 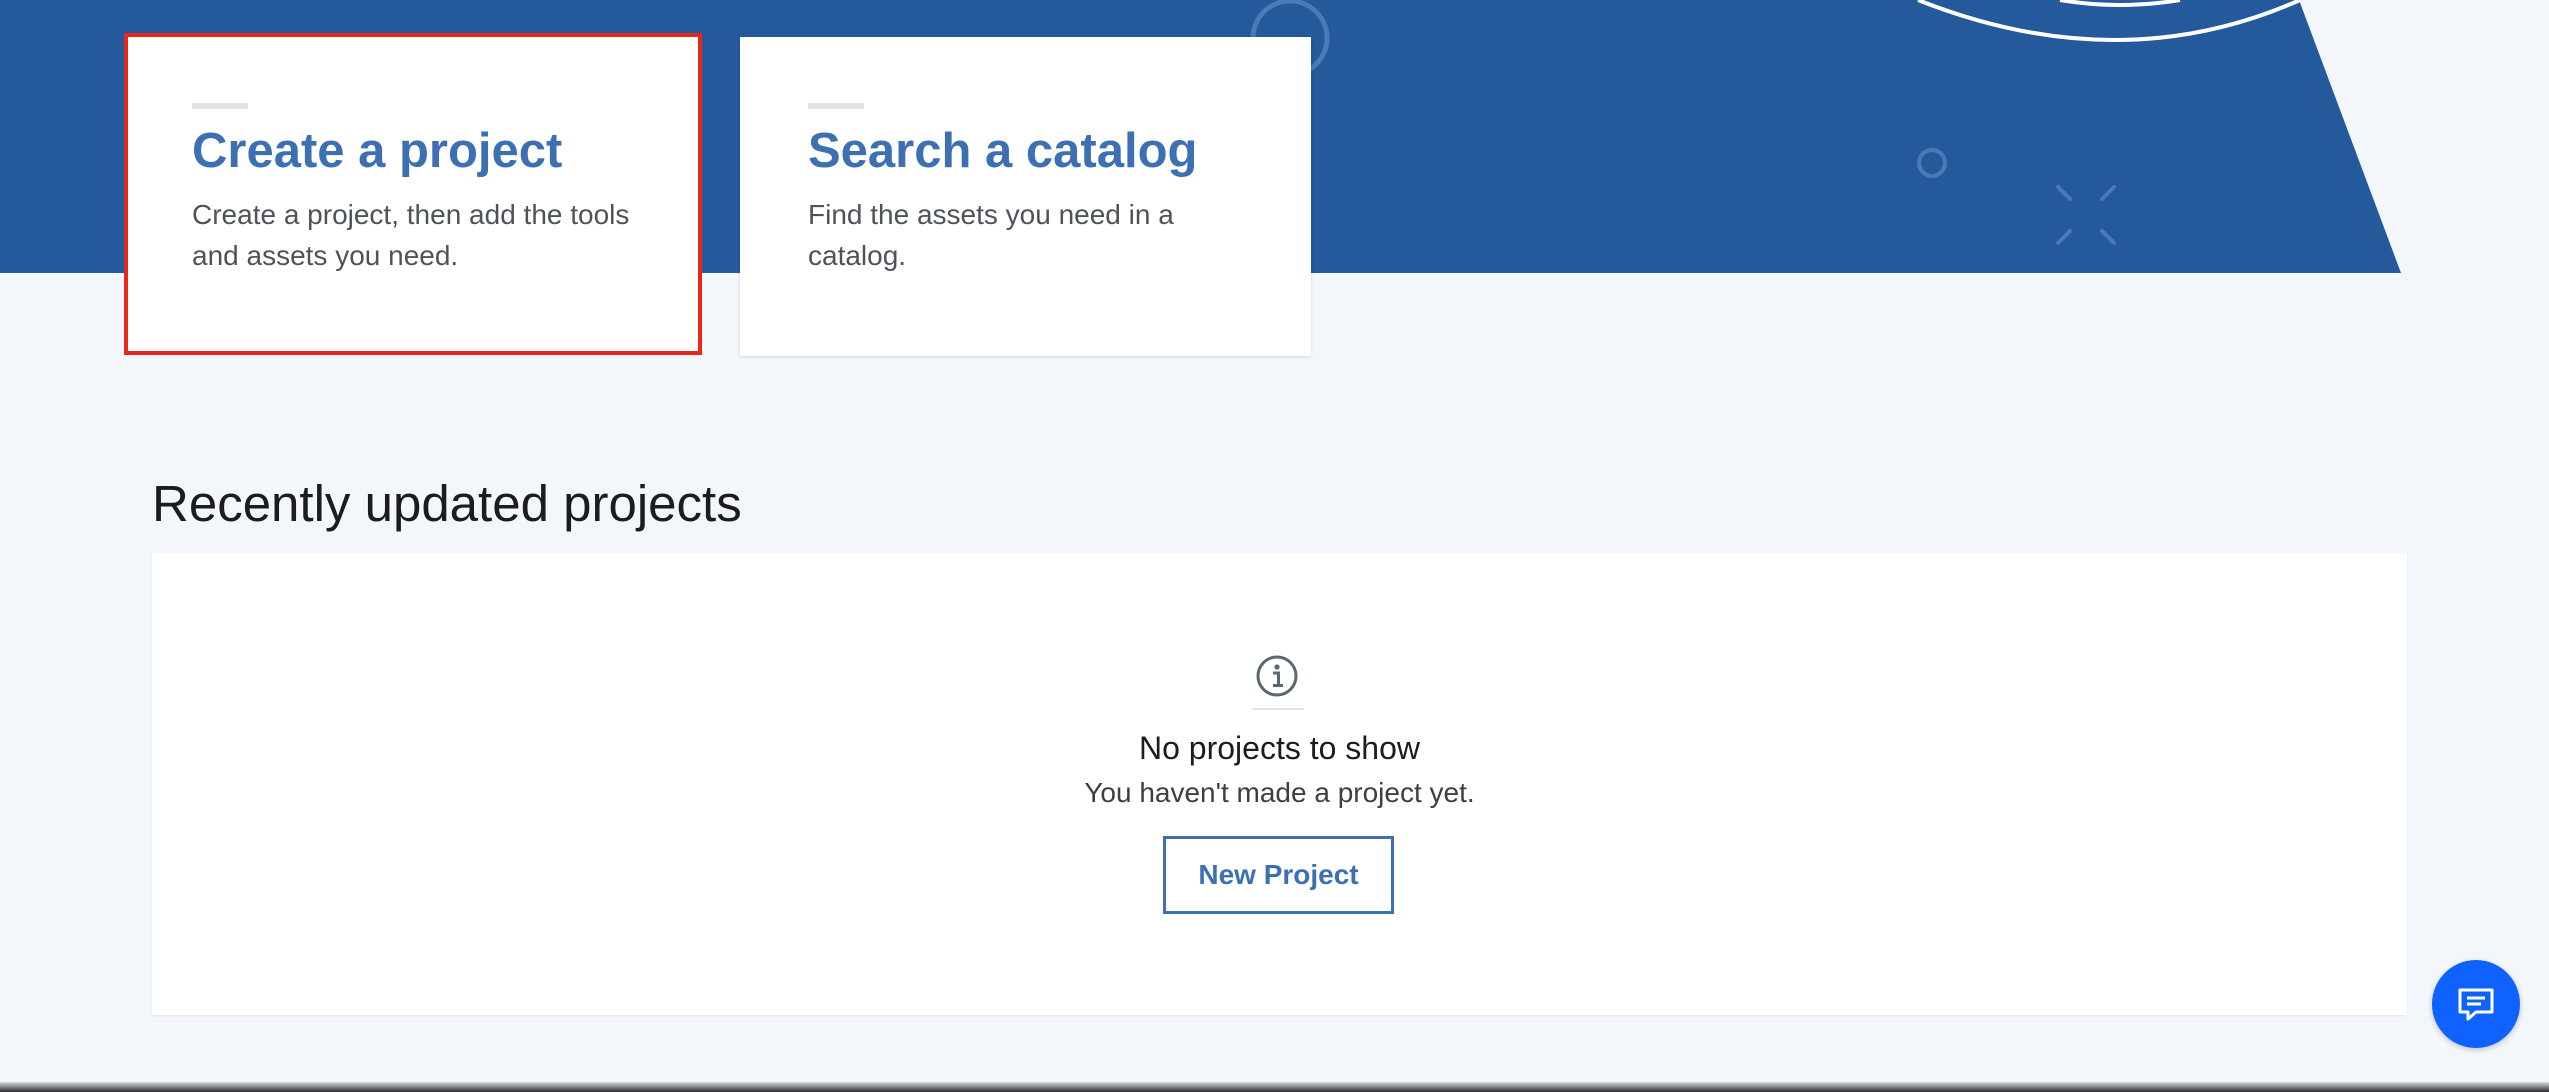 I want to click on info-icon, so click(x=1277, y=676).